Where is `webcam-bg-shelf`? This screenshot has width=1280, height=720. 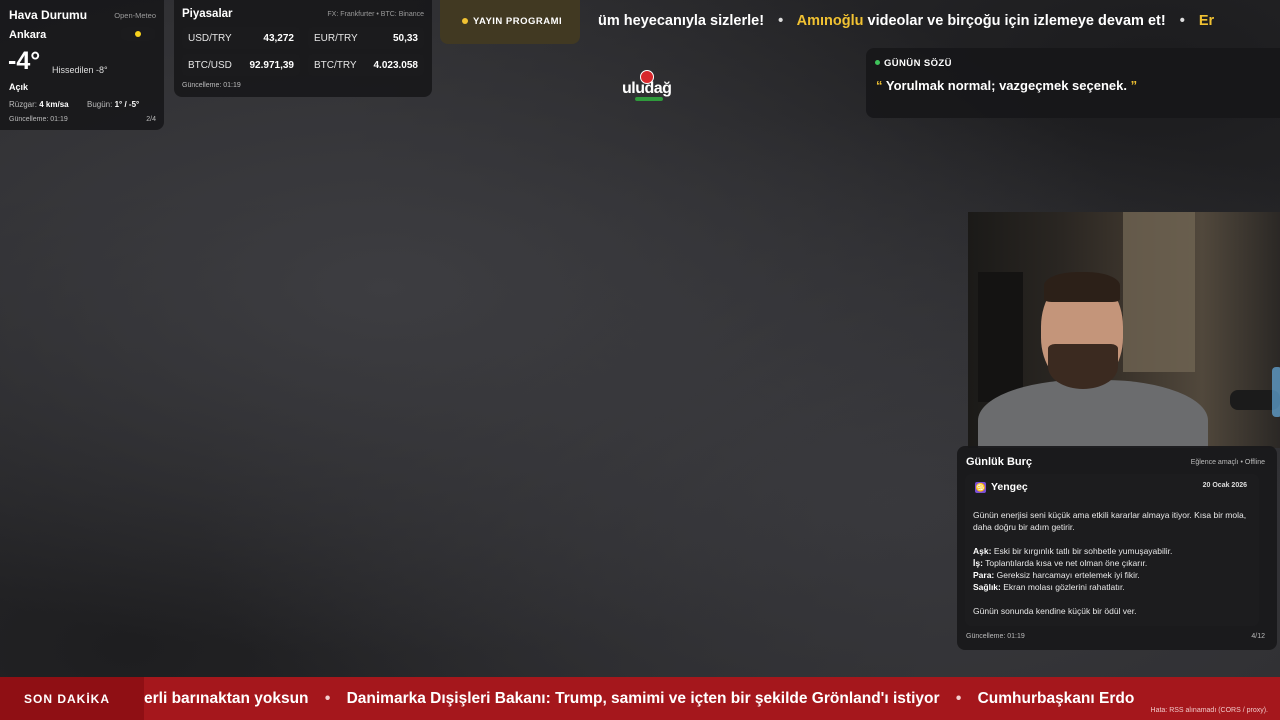
webcam-bg-shelf is located at coordinates (1000, 337).